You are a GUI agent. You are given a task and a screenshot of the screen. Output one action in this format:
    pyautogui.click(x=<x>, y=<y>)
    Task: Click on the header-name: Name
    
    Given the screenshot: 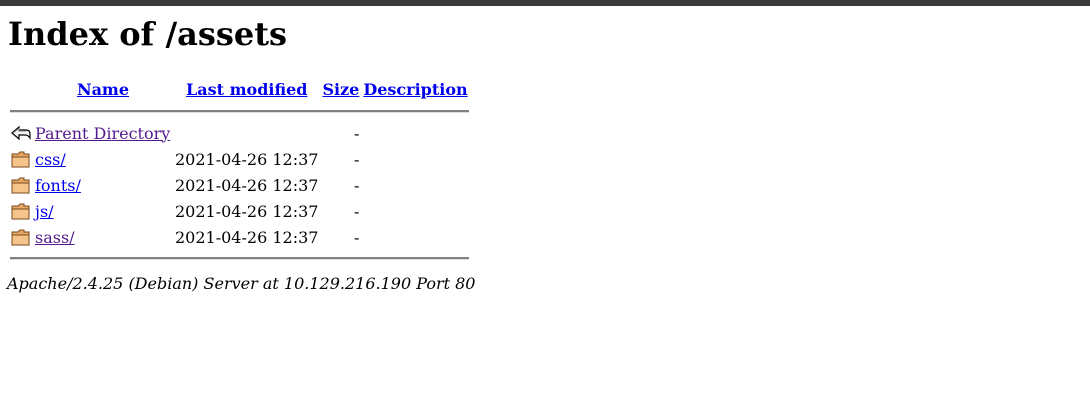 What is the action you would take?
    pyautogui.click(x=103, y=89)
    